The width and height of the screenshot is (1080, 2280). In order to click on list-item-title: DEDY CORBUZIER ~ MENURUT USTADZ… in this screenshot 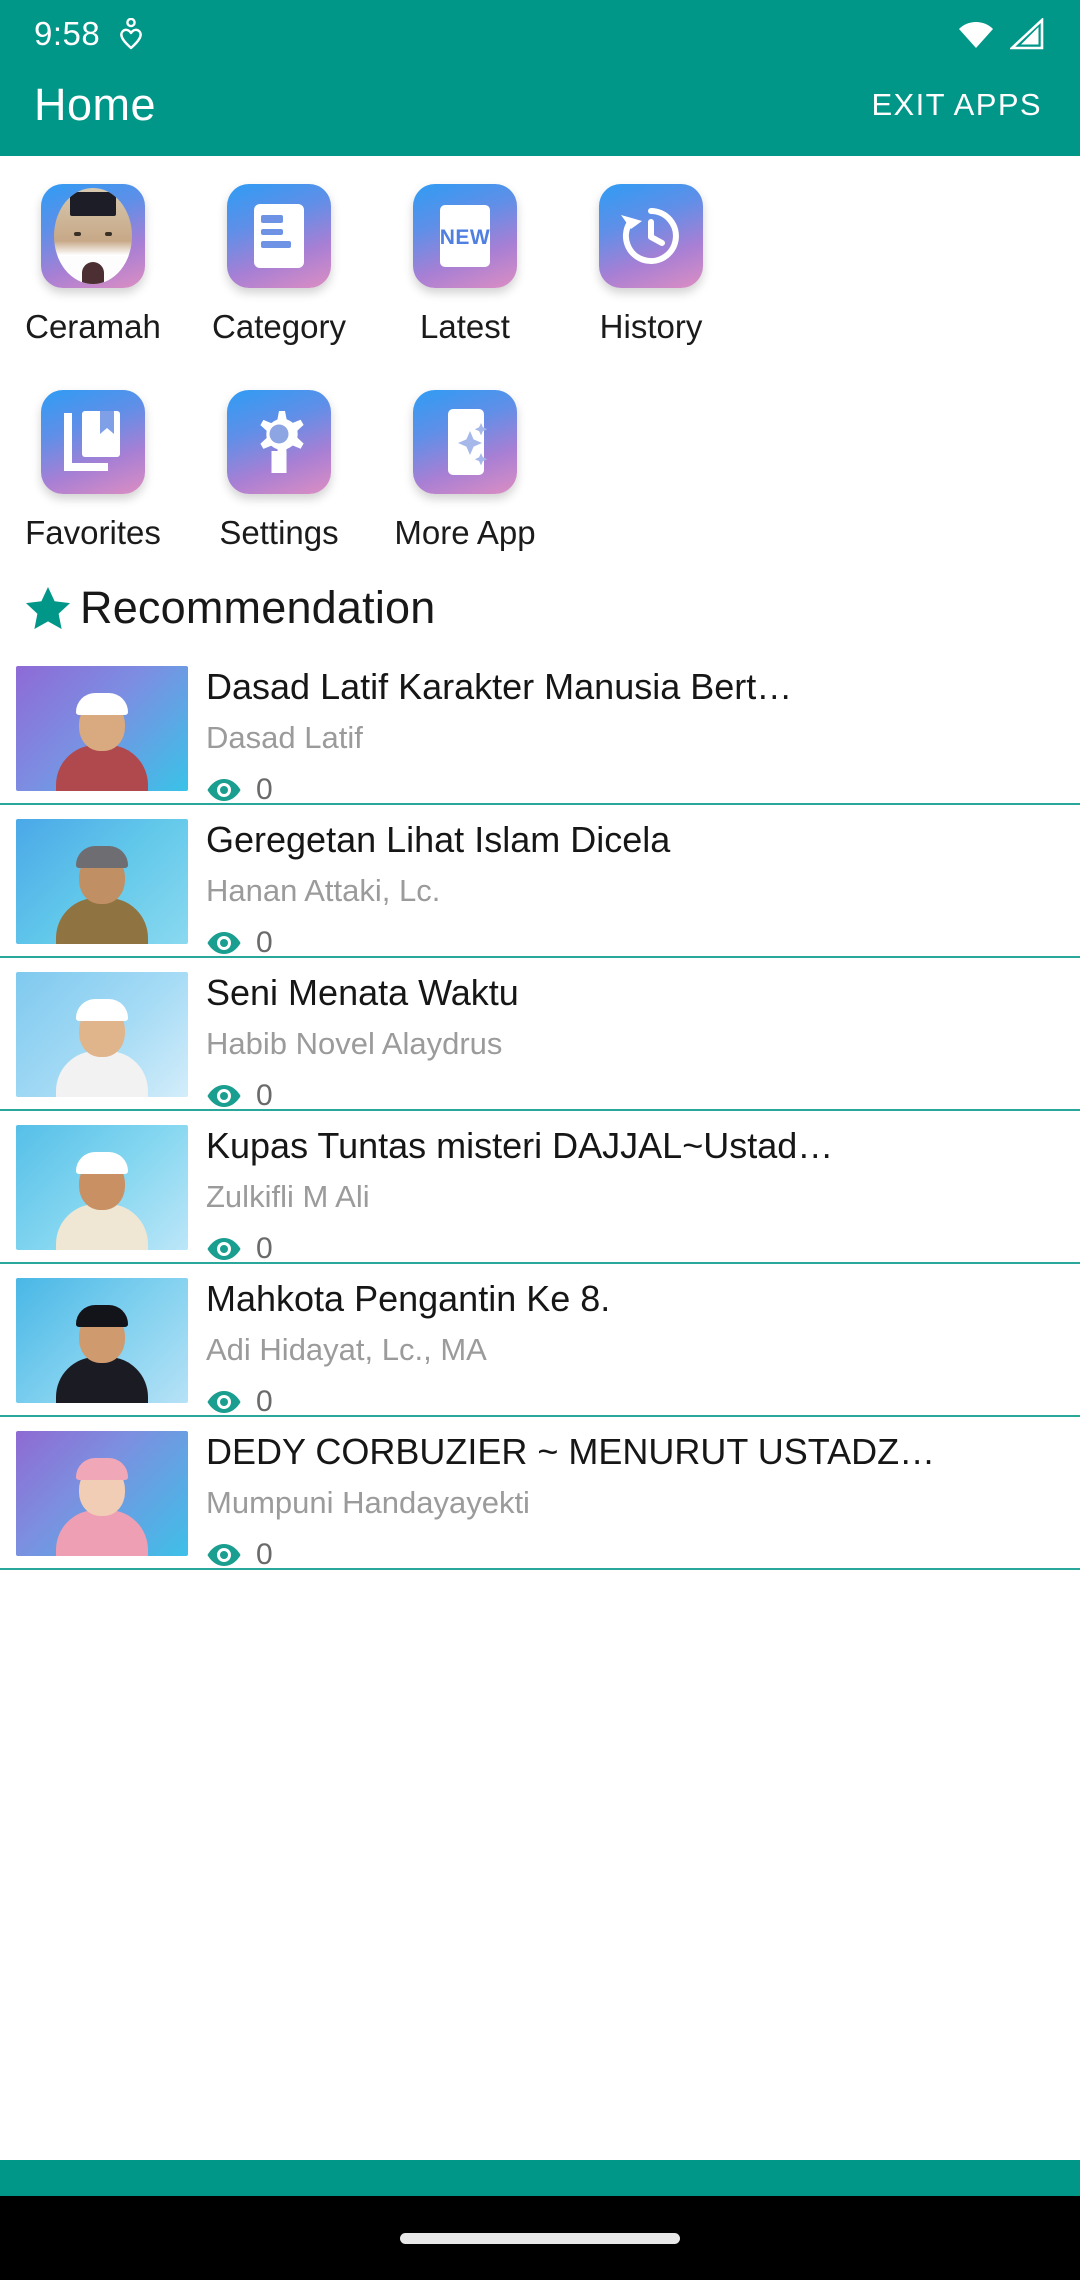, I will do `click(571, 1452)`.